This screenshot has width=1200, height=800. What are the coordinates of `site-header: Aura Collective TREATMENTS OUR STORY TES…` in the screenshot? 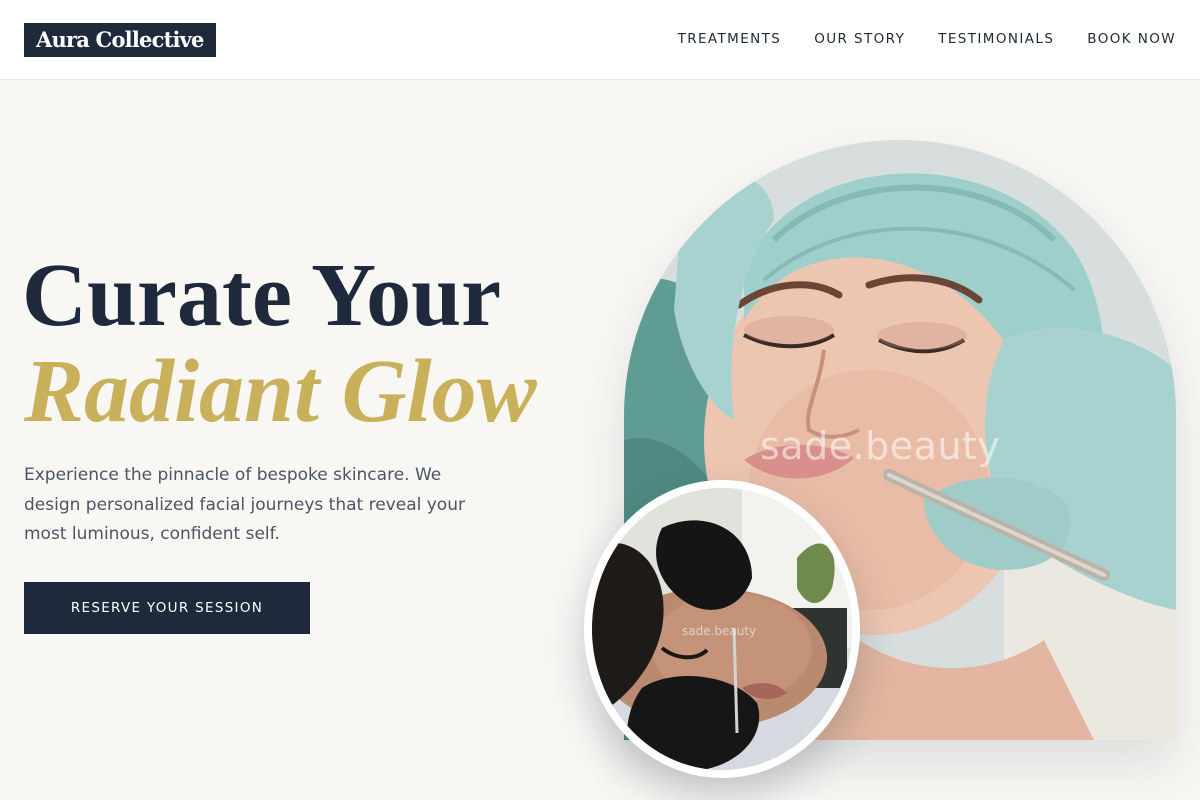 It's located at (600, 40).